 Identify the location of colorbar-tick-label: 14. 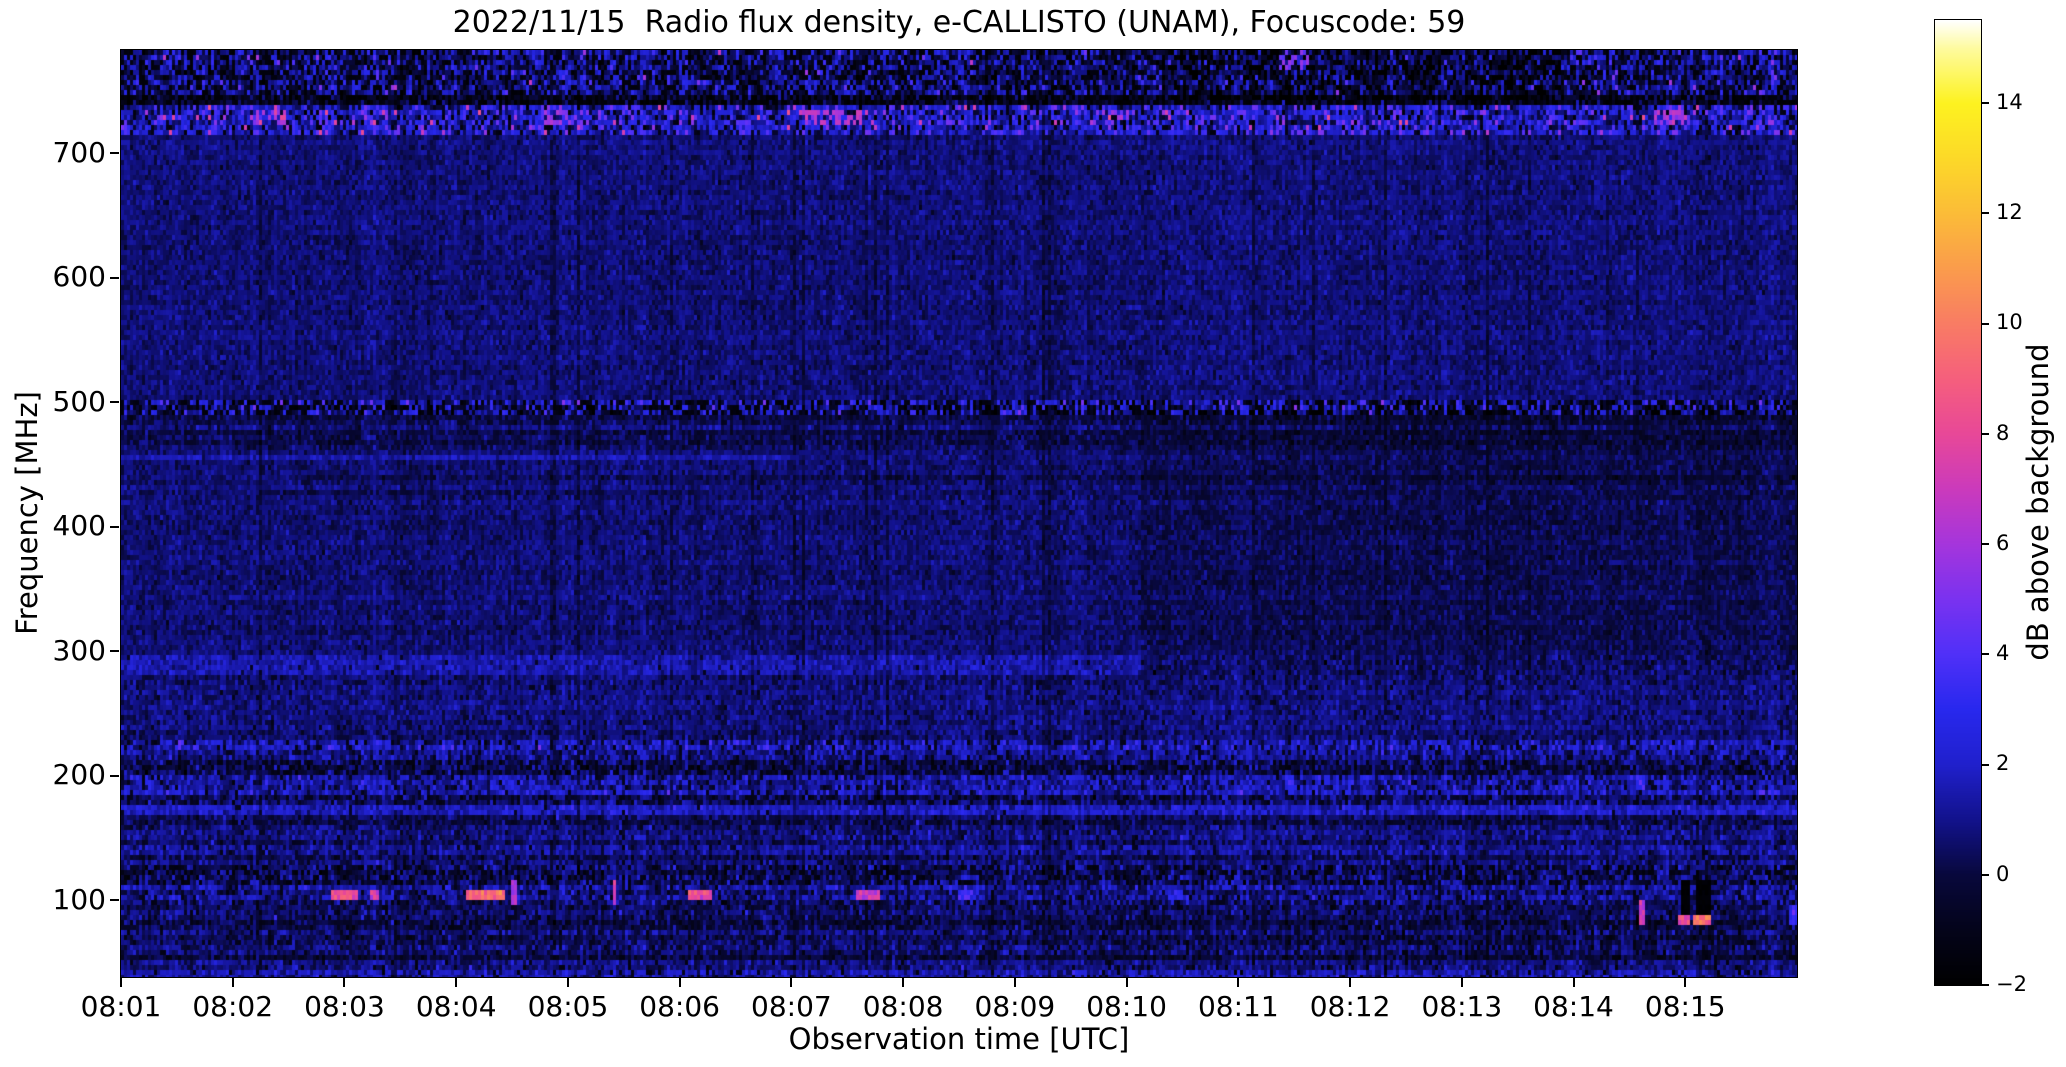
(2009, 101).